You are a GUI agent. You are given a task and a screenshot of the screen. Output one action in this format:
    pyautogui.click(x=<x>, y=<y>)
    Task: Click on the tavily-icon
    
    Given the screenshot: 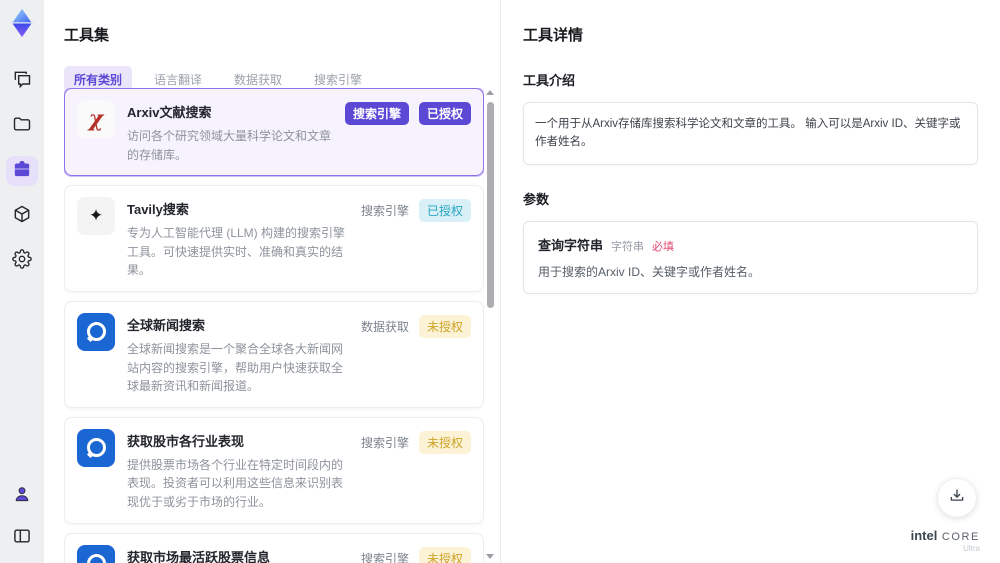 What is the action you would take?
    pyautogui.click(x=96, y=216)
    